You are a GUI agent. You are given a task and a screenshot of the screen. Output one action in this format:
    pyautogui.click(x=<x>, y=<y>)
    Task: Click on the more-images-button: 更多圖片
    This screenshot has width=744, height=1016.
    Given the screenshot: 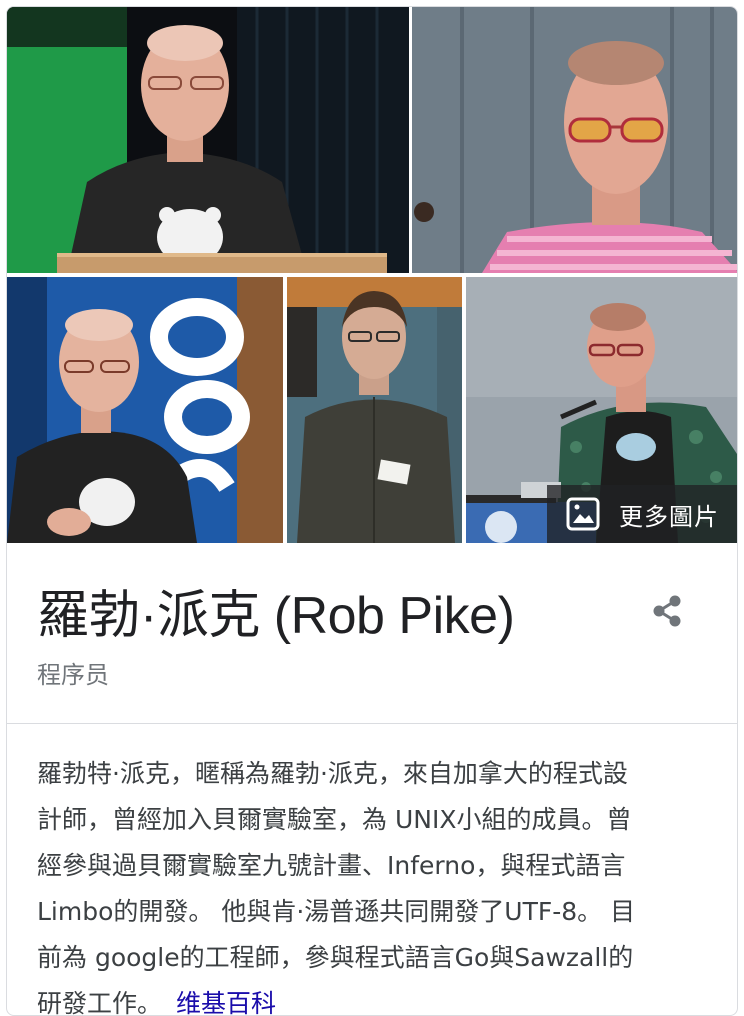 What is the action you would take?
    pyautogui.click(x=642, y=514)
    